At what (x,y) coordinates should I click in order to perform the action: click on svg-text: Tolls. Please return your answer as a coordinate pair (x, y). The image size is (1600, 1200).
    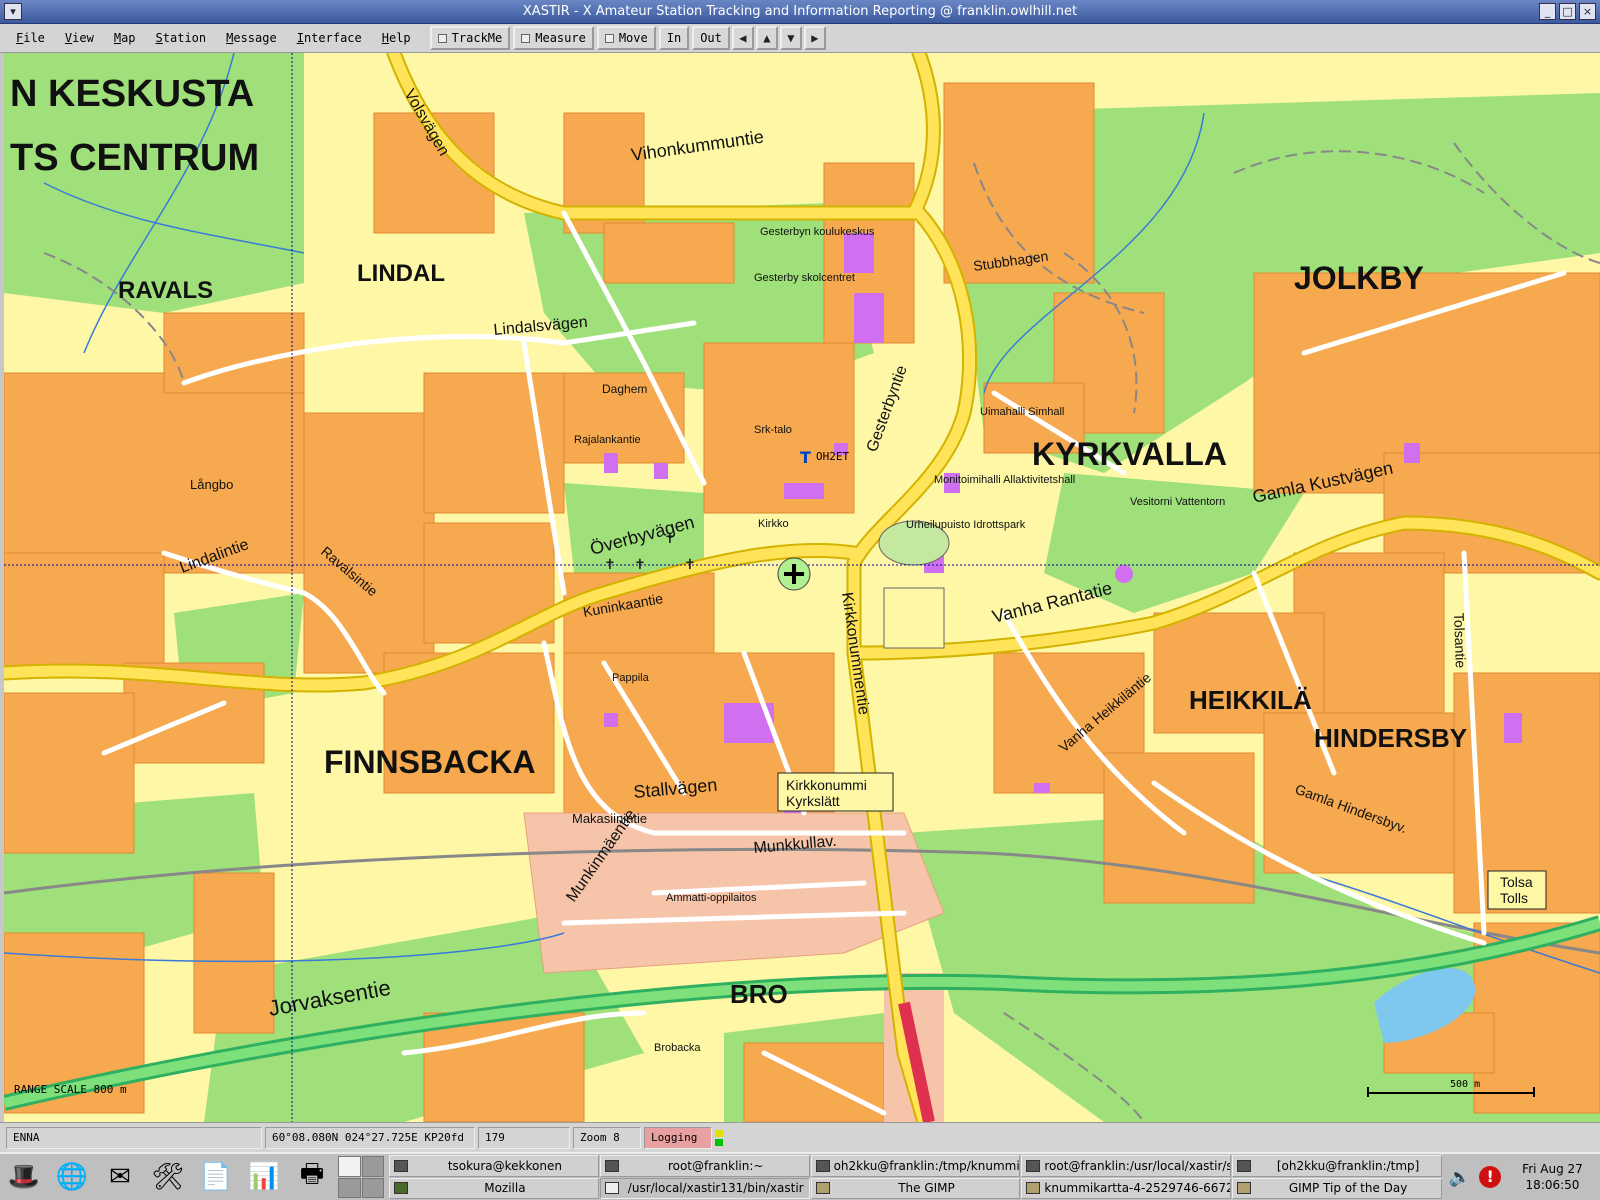
    Looking at the image, I should click on (1514, 898).